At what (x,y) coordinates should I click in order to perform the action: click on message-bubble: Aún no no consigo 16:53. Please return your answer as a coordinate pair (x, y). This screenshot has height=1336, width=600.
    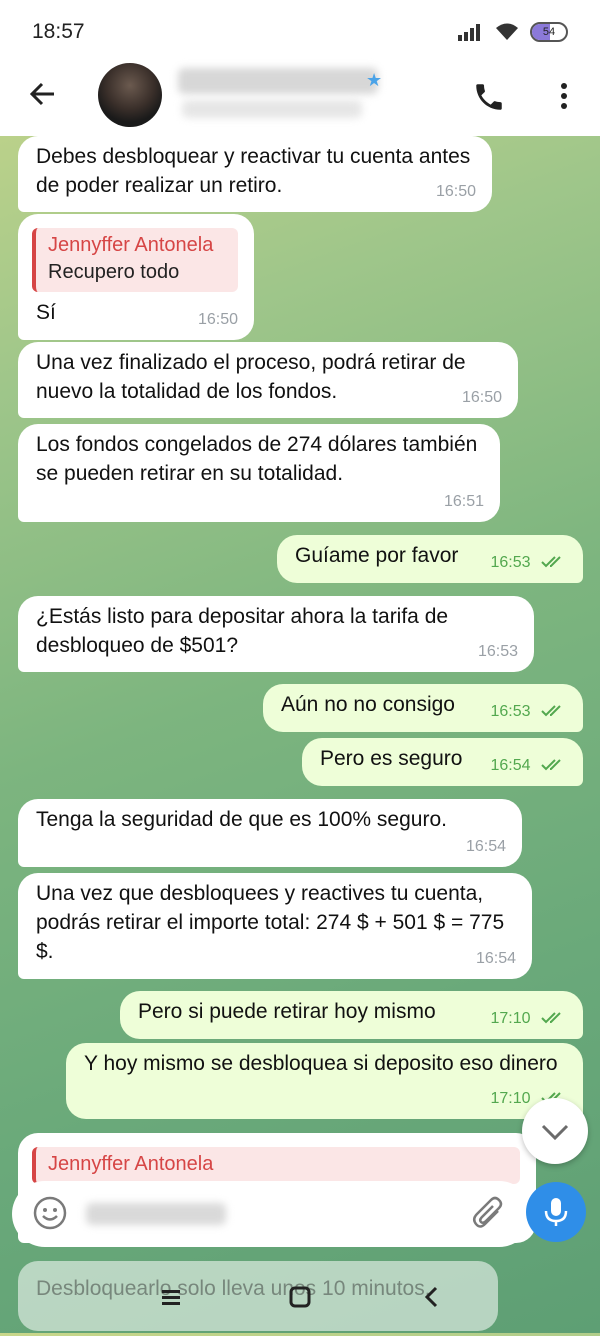
    Looking at the image, I should click on (423, 708).